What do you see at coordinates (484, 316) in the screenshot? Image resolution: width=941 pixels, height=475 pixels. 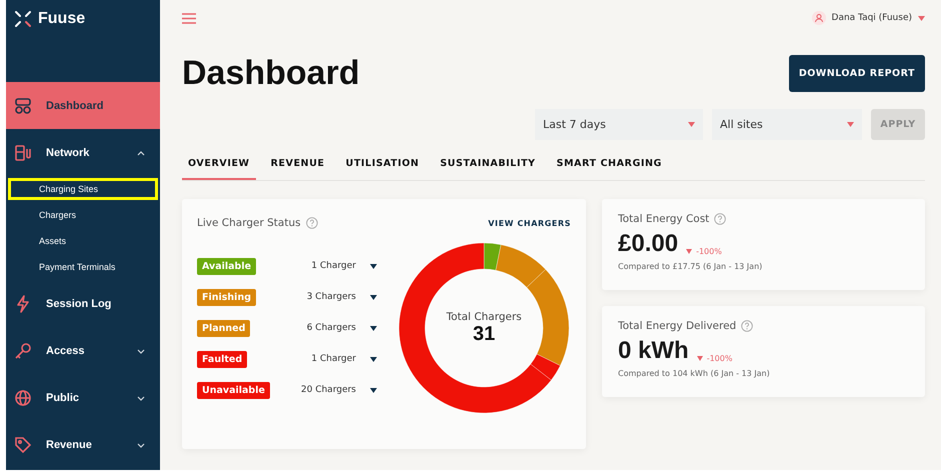 I see `total-label: Total Chargers` at bounding box center [484, 316].